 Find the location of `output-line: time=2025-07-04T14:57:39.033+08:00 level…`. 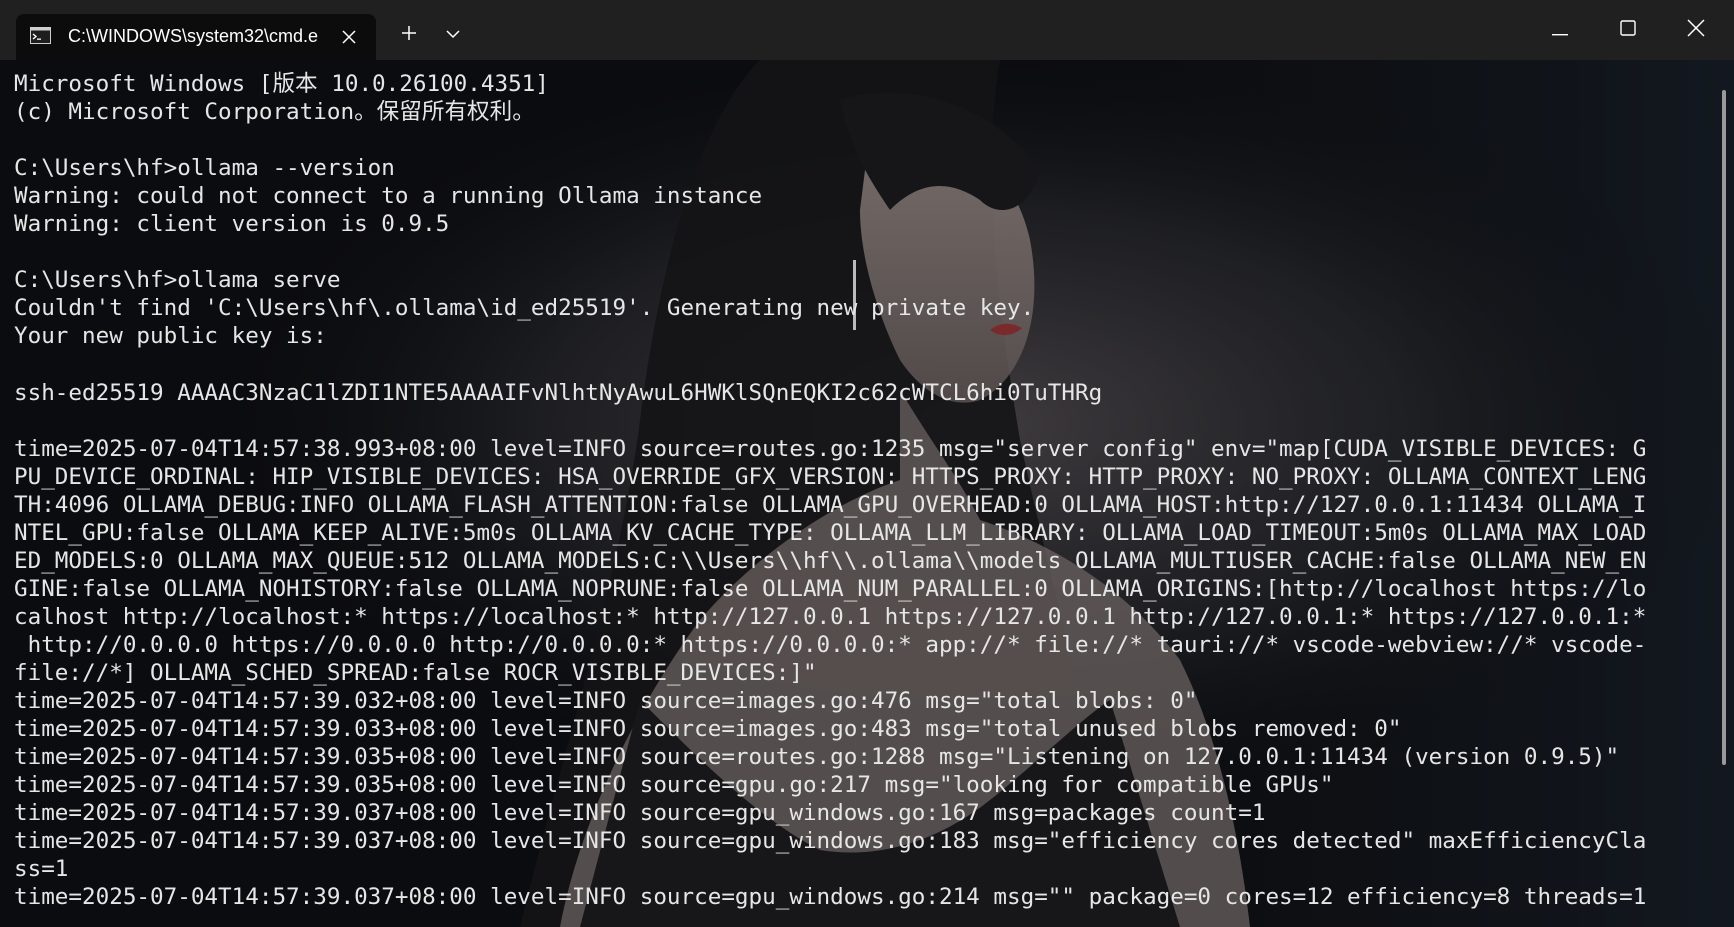

output-line: time=2025-07-04T14:57:39.033+08:00 level… is located at coordinates (708, 729).